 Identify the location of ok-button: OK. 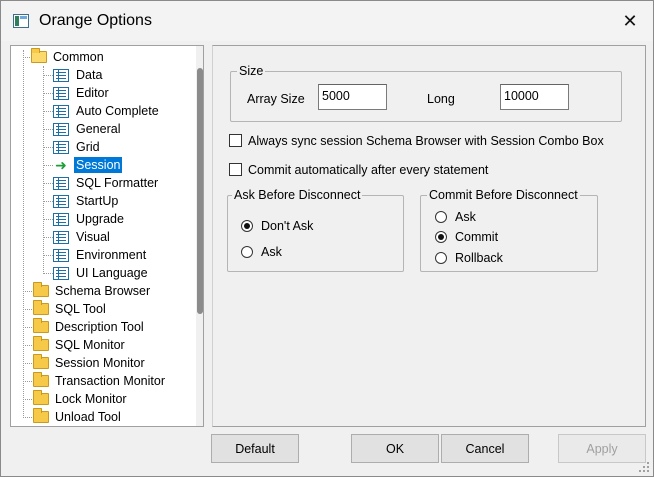
(395, 448).